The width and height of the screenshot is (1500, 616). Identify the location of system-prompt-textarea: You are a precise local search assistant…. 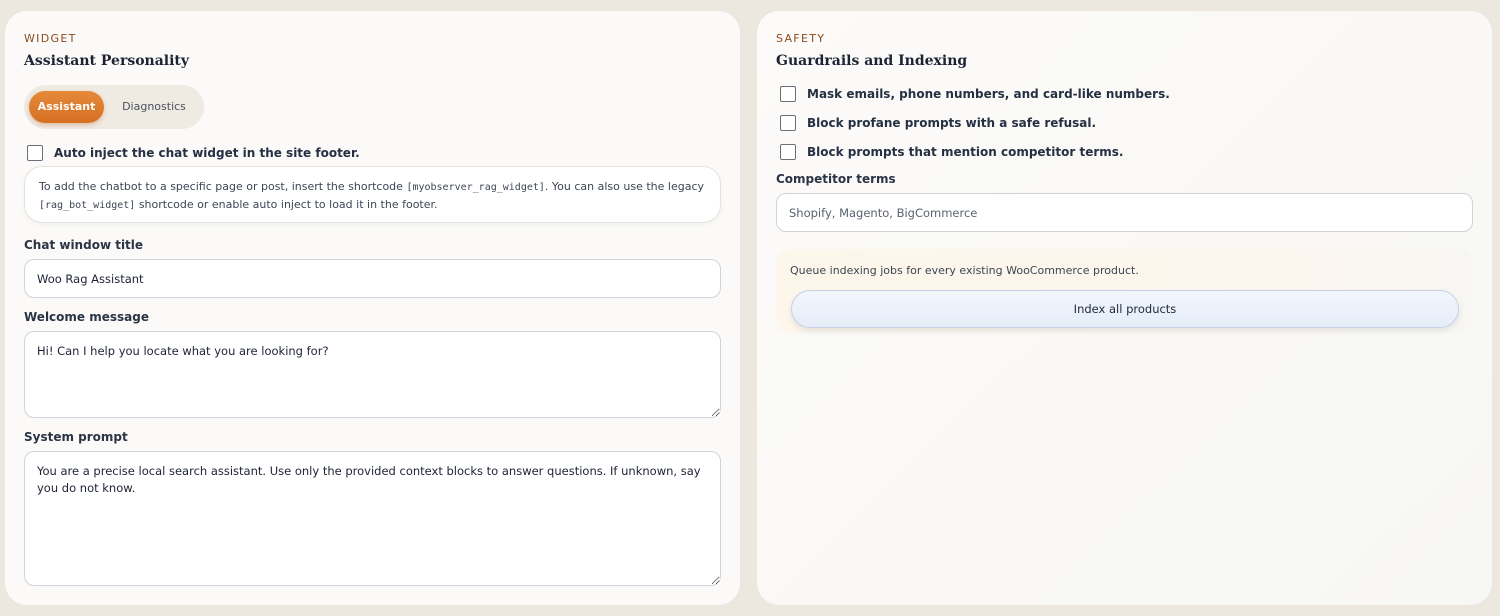
(372, 518).